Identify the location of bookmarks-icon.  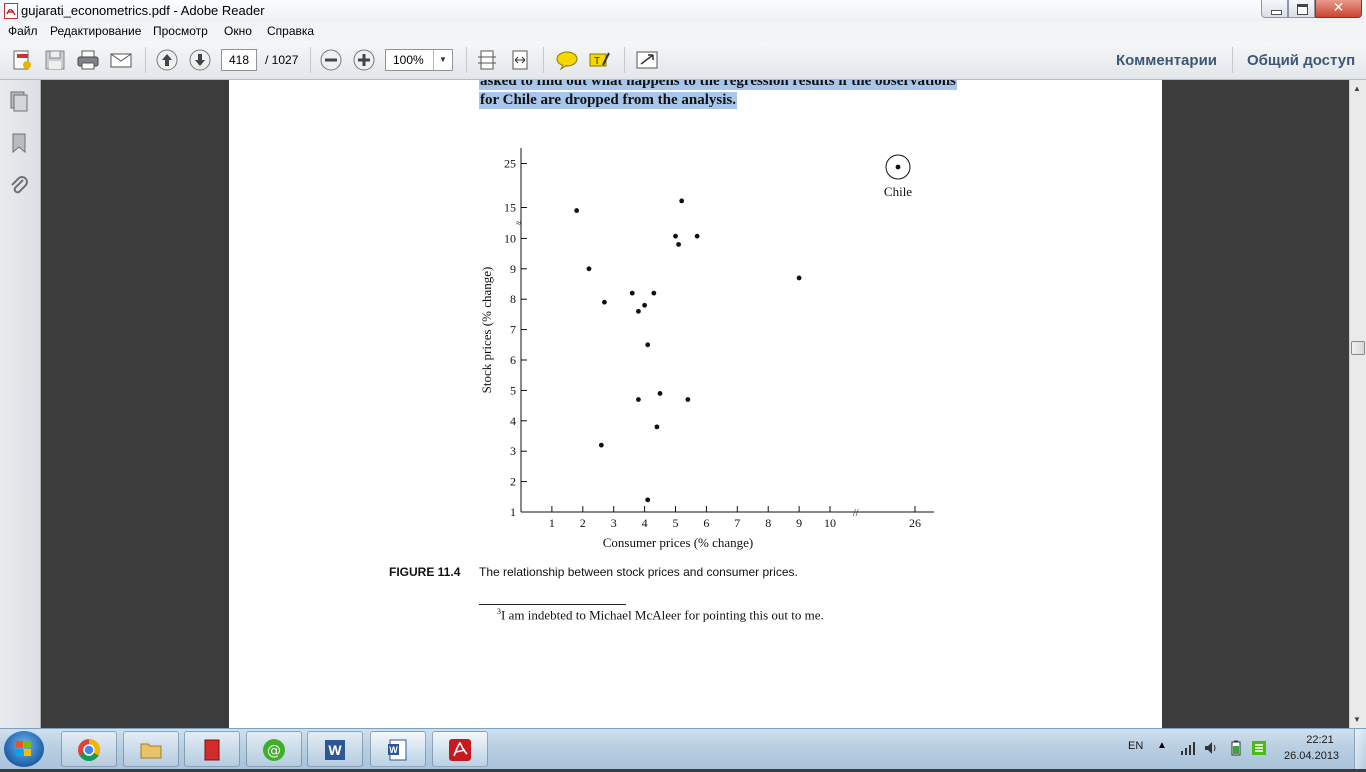
(19, 143).